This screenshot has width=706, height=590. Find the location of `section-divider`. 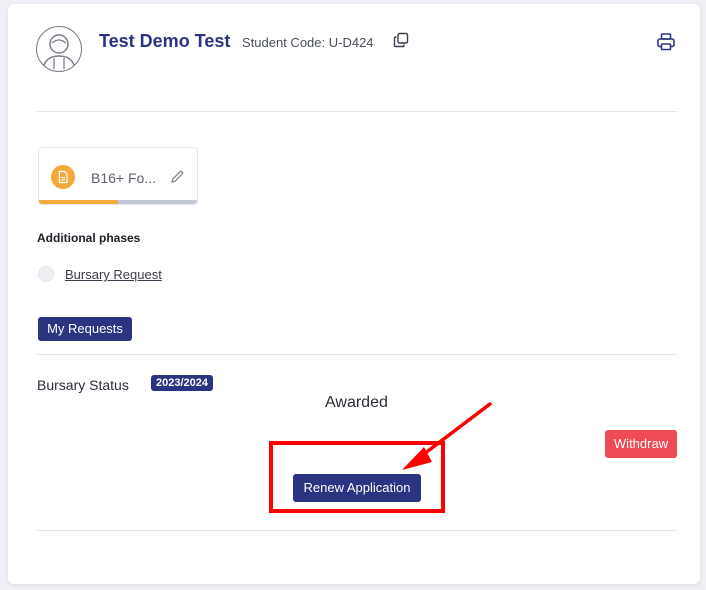

section-divider is located at coordinates (357, 354).